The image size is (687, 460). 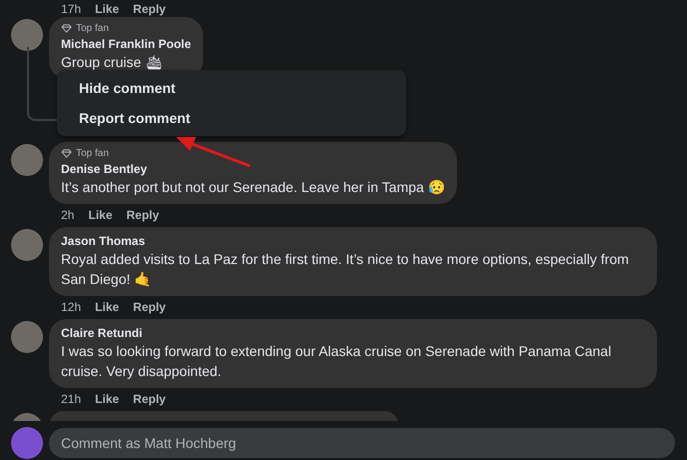 What do you see at coordinates (231, 88) in the screenshot?
I see `menu-item: Hide comment` at bounding box center [231, 88].